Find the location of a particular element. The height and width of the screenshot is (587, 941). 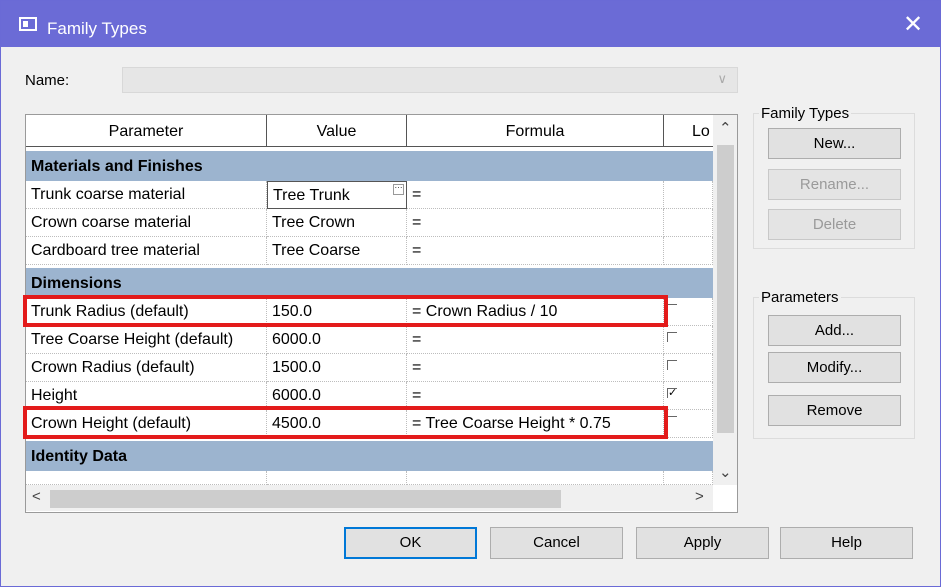

scroll-left-icon: < is located at coordinates (36, 496).